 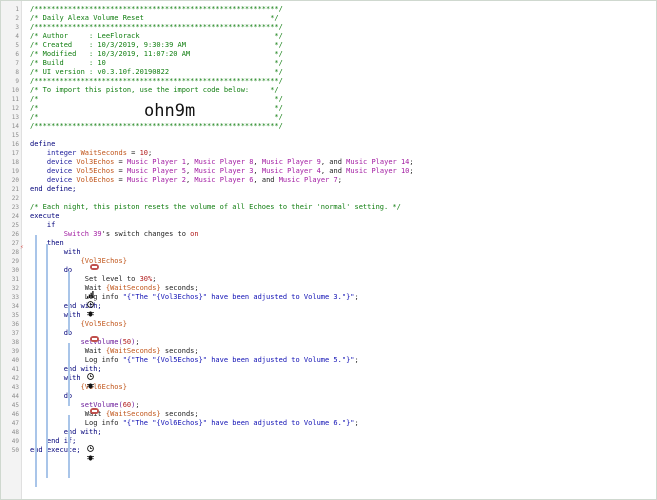 What do you see at coordinates (90, 376) in the screenshot?
I see `clock-icon` at bounding box center [90, 376].